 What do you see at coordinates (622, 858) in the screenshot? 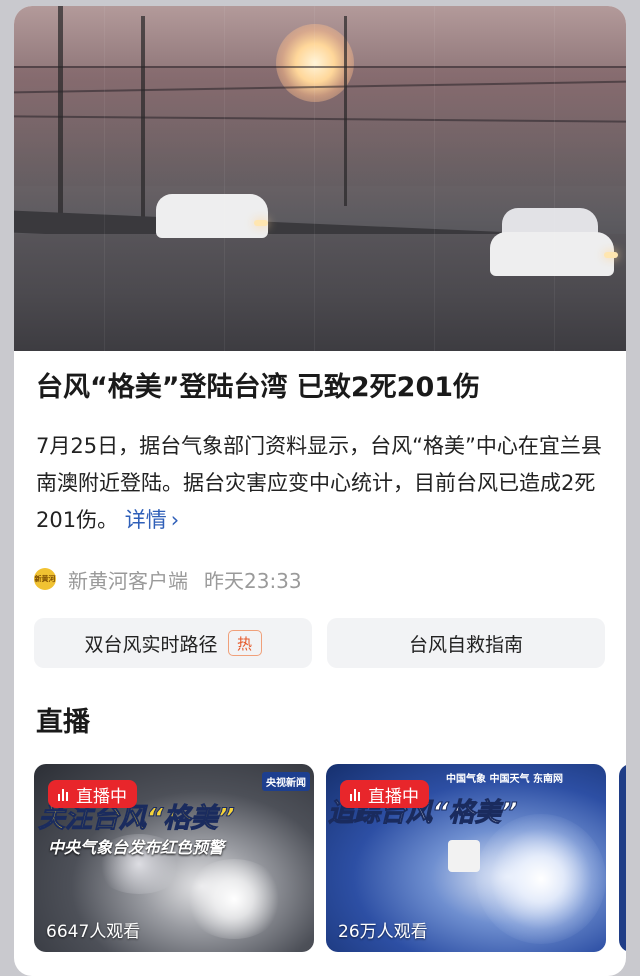
I see `live-card-partial` at bounding box center [622, 858].